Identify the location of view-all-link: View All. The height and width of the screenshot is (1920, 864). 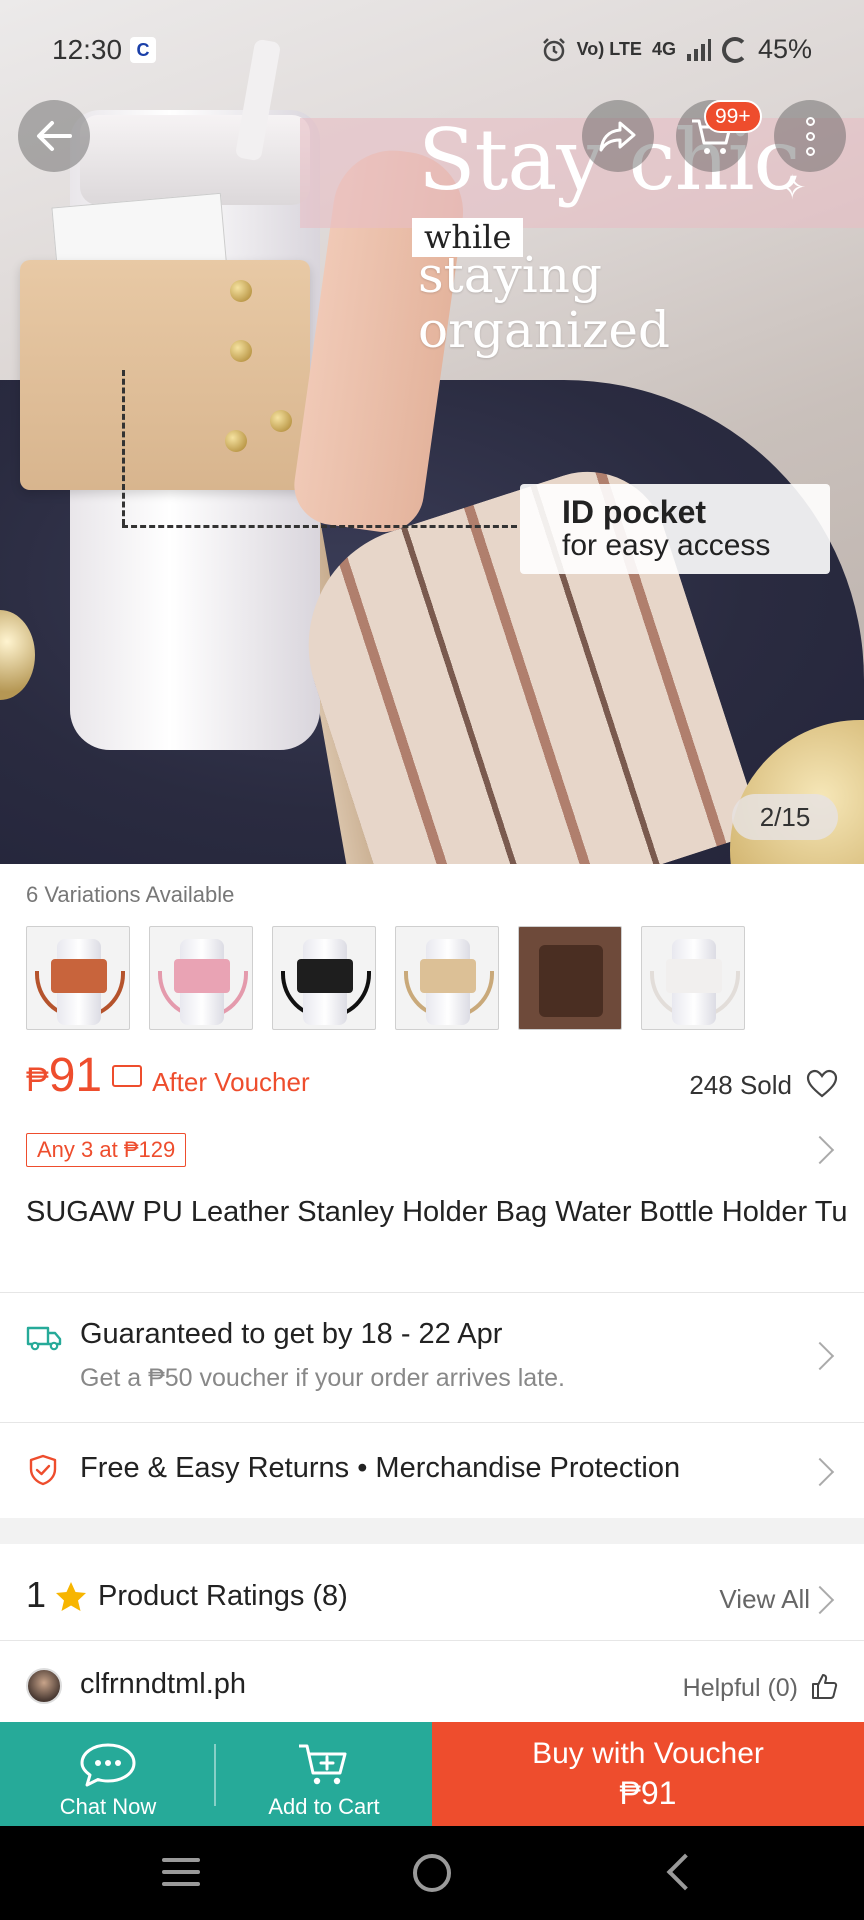
(764, 1599).